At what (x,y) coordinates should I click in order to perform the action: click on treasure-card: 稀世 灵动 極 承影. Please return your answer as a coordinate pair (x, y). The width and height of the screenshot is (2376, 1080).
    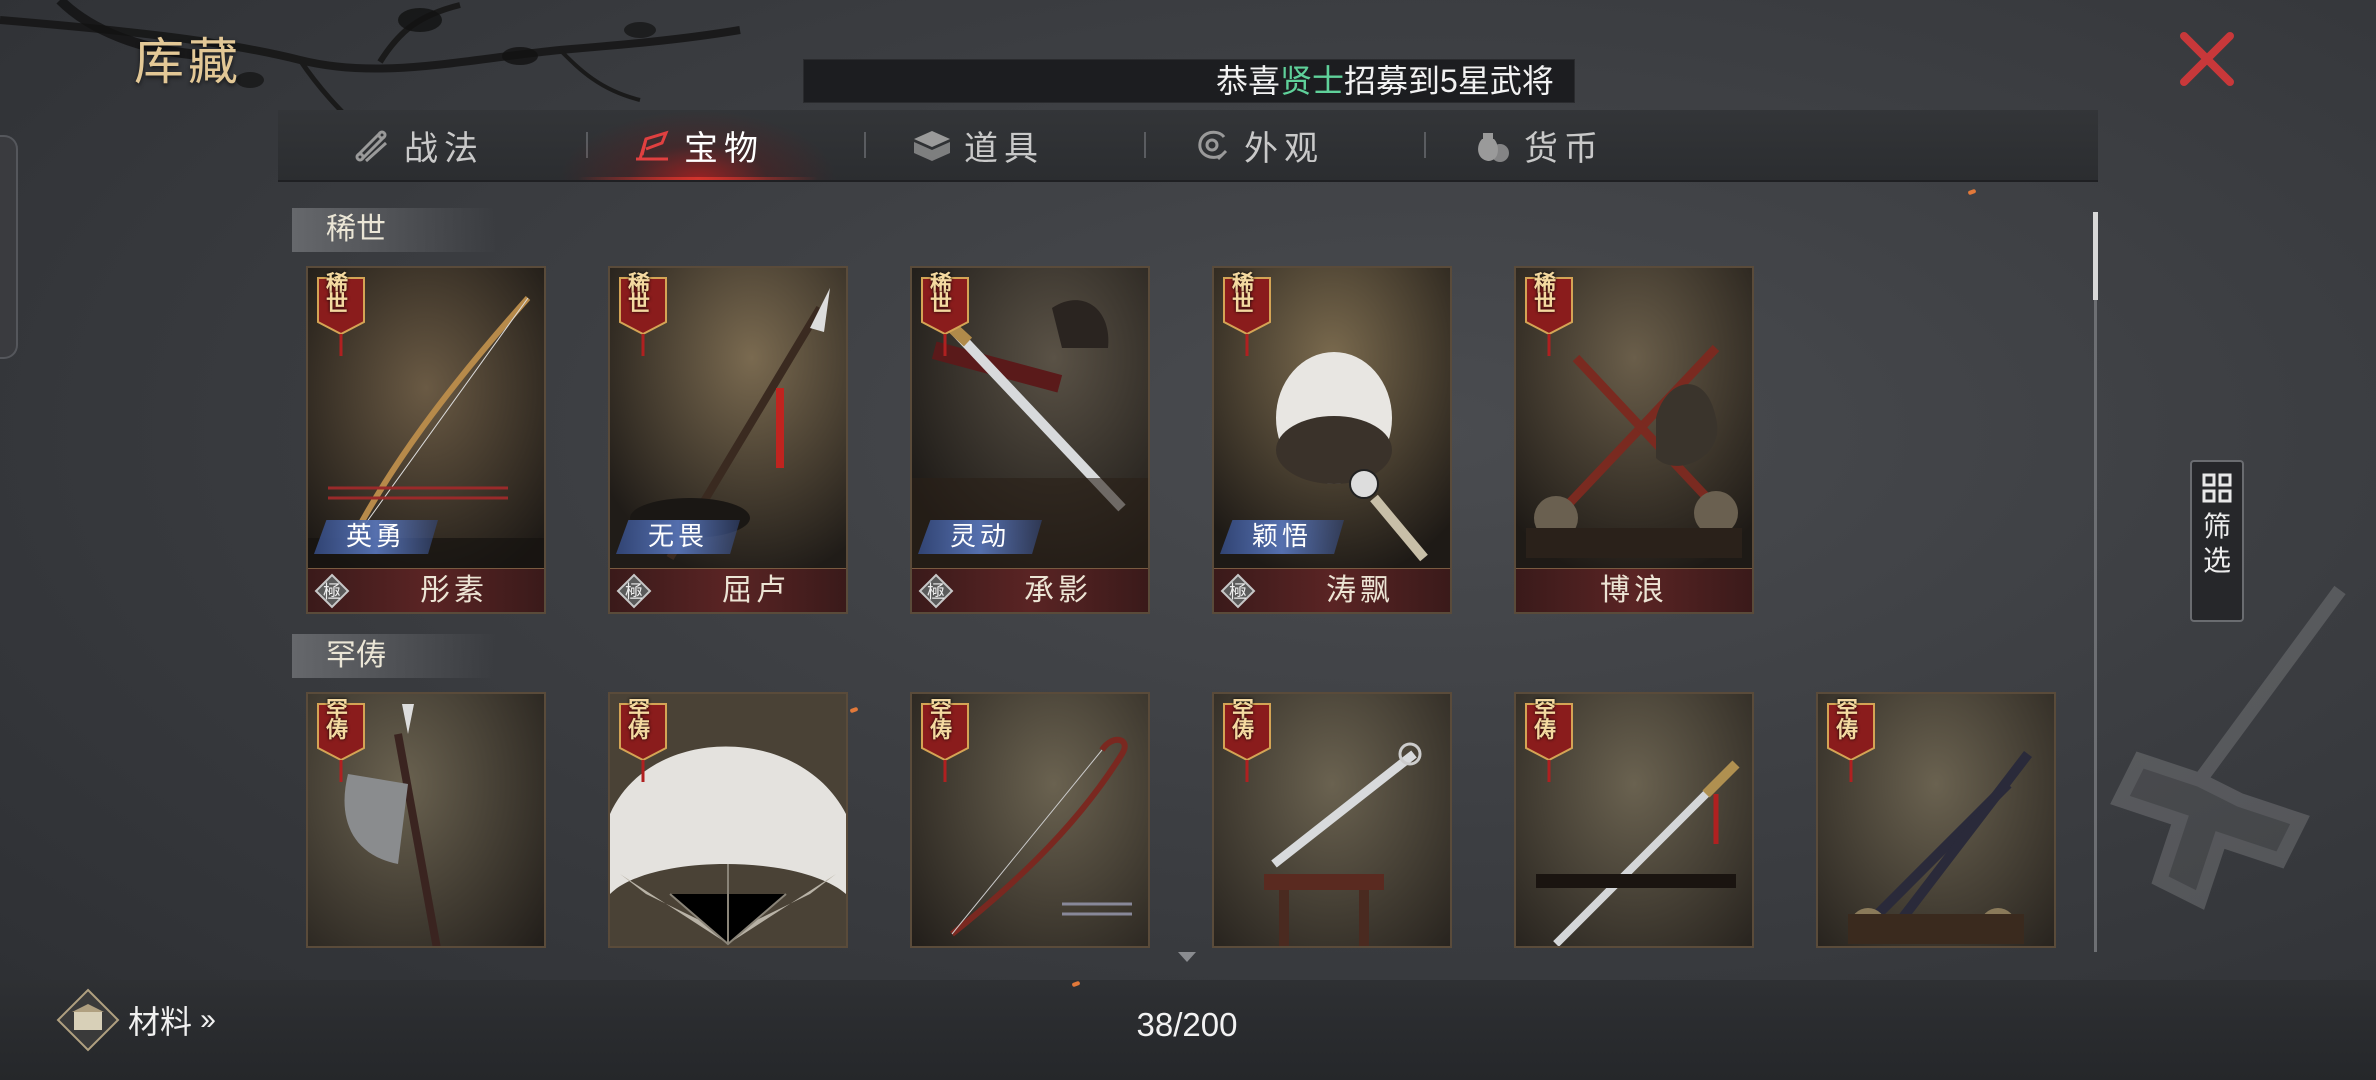
    Looking at the image, I should click on (1030, 440).